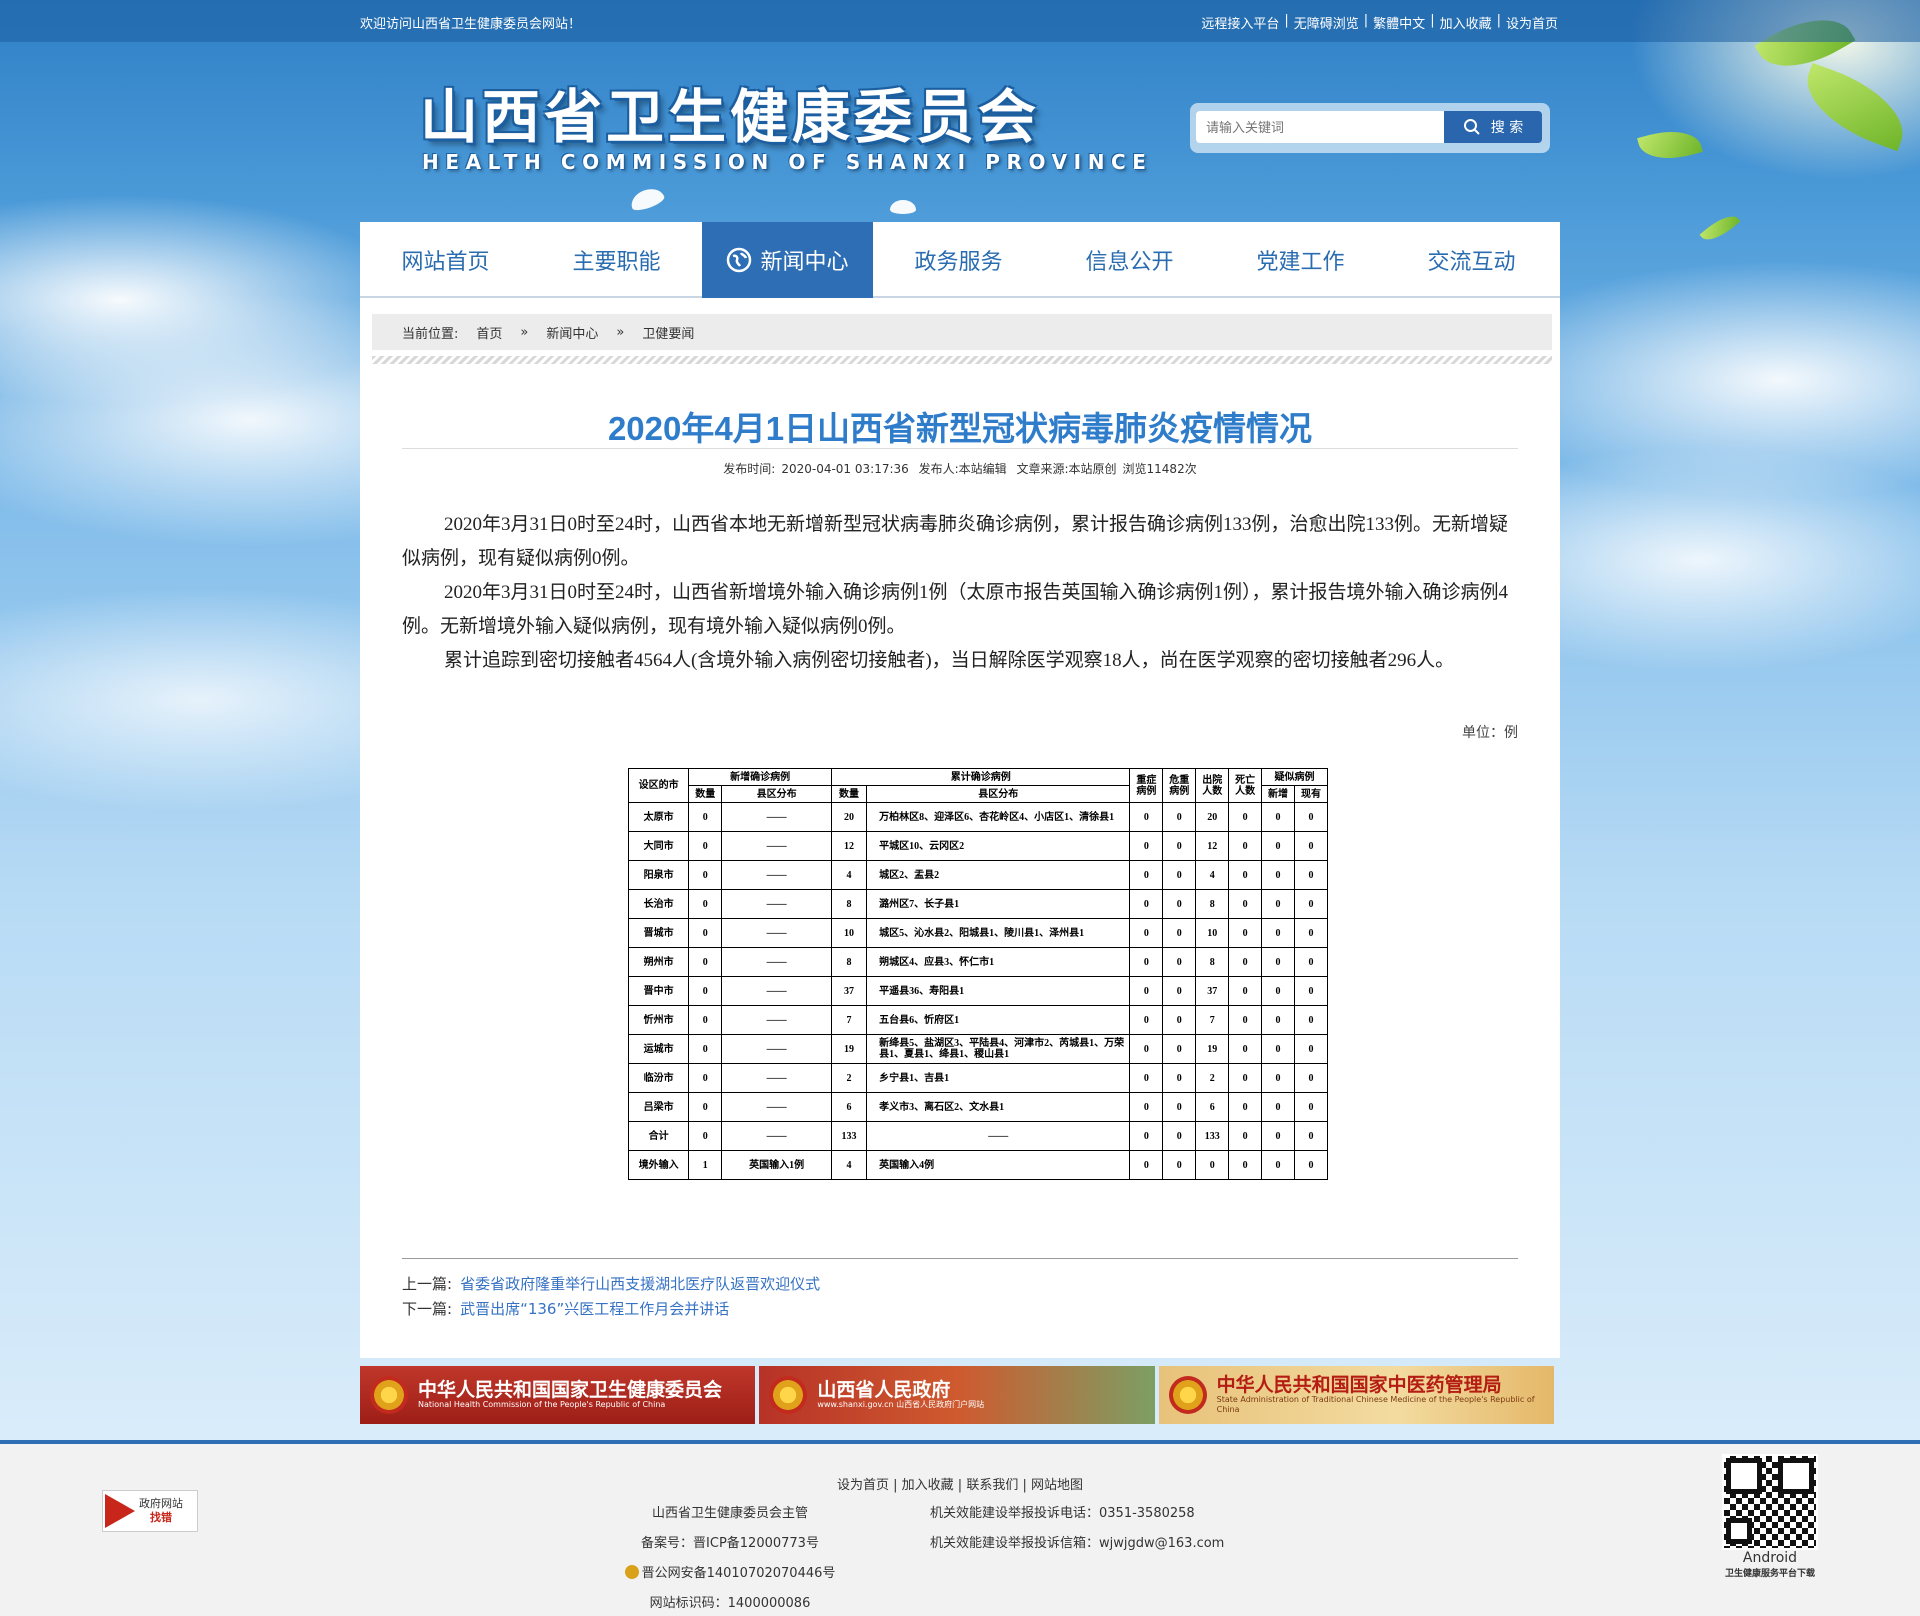 This screenshot has width=1920, height=1616. What do you see at coordinates (863, 1485) in the screenshot?
I see `footer-link-homepage: 设为首页` at bounding box center [863, 1485].